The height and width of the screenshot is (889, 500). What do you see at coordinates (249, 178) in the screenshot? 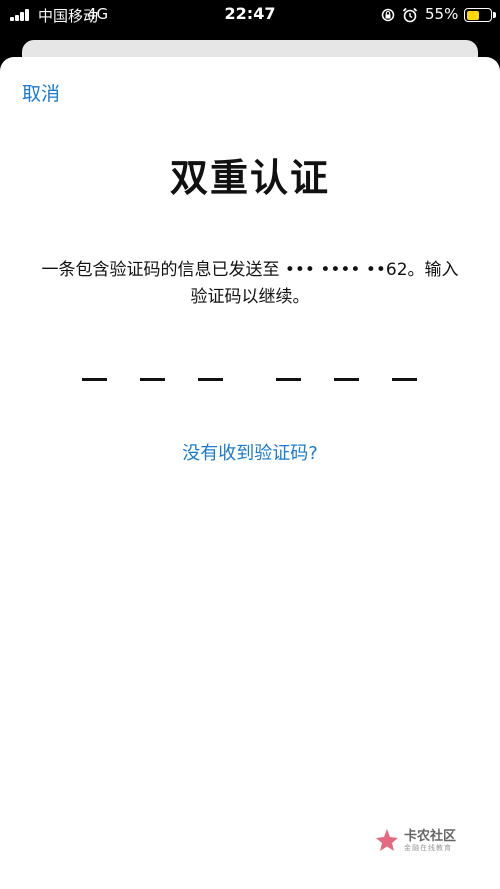
I see `page-title: 双重认证` at bounding box center [249, 178].